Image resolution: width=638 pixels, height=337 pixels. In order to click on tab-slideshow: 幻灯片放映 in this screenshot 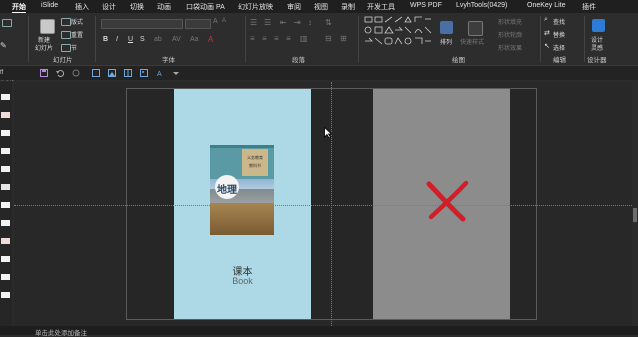, I will do `click(255, 7)`.